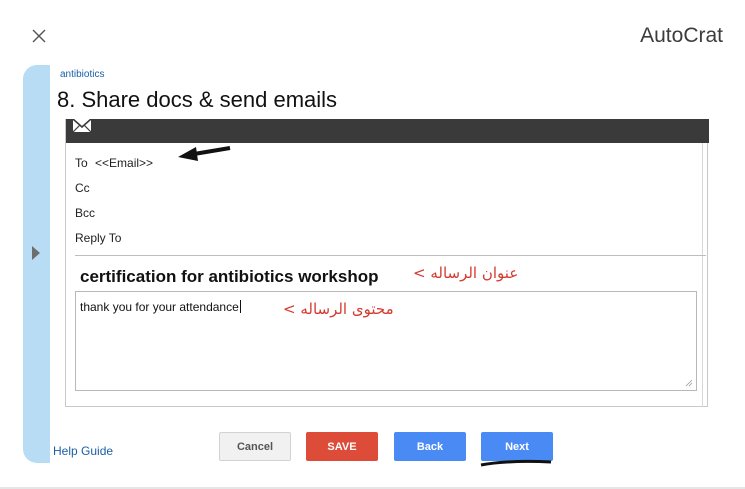 Image resolution: width=745 pixels, height=489 pixels. What do you see at coordinates (689, 383) in the screenshot?
I see `resize-grip-icon` at bounding box center [689, 383].